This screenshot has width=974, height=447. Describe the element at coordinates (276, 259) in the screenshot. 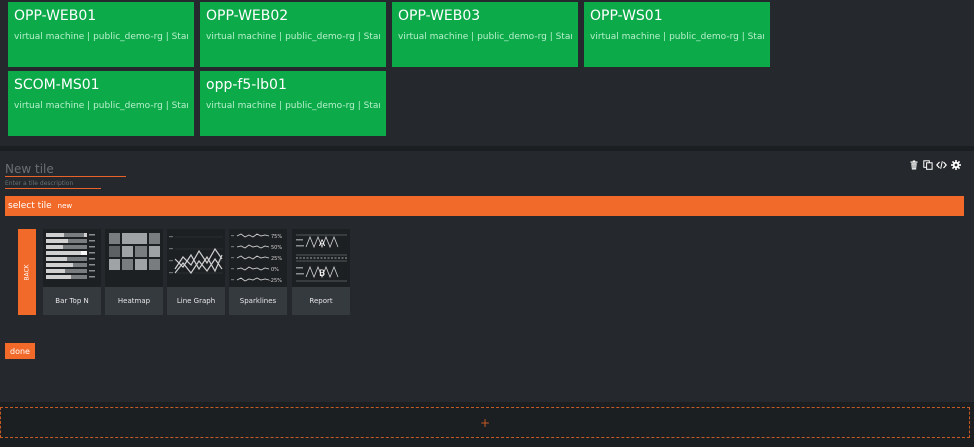

I see `sparkline-value: 25%` at that location.